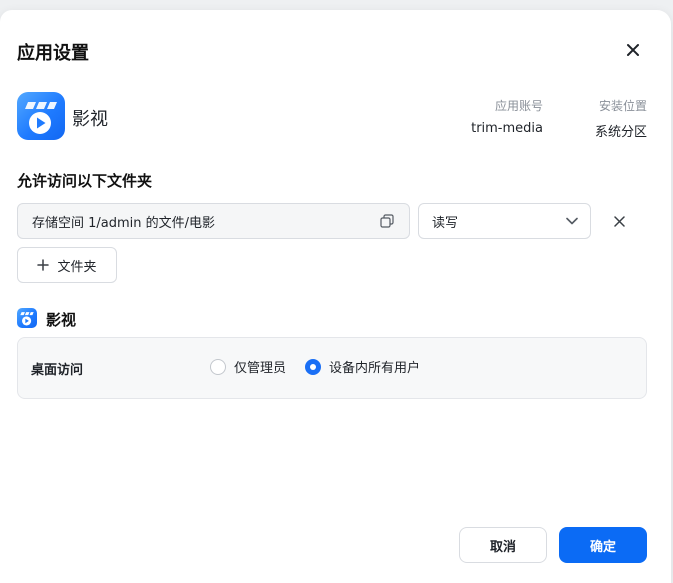 This screenshot has height=583, width=673. Describe the element at coordinates (445, 223) in the screenshot. I see `permission-select-value: 读写` at that location.